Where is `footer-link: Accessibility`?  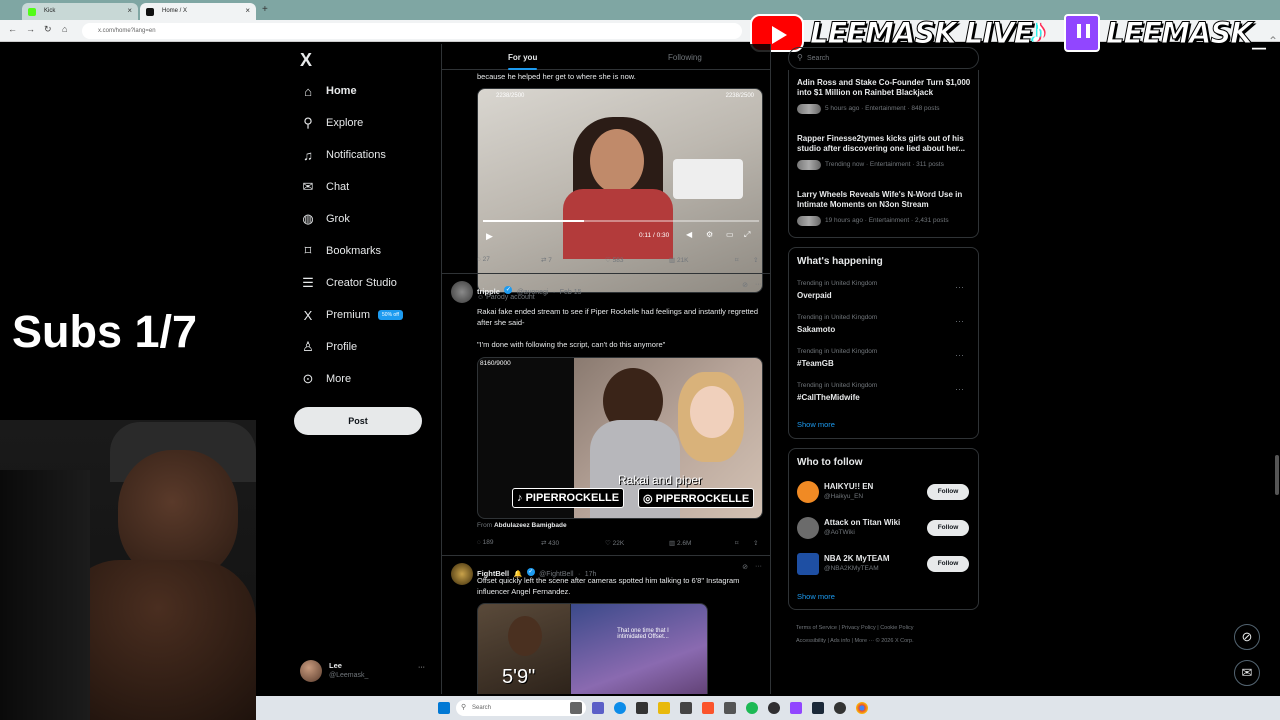 footer-link: Accessibility is located at coordinates (811, 641).